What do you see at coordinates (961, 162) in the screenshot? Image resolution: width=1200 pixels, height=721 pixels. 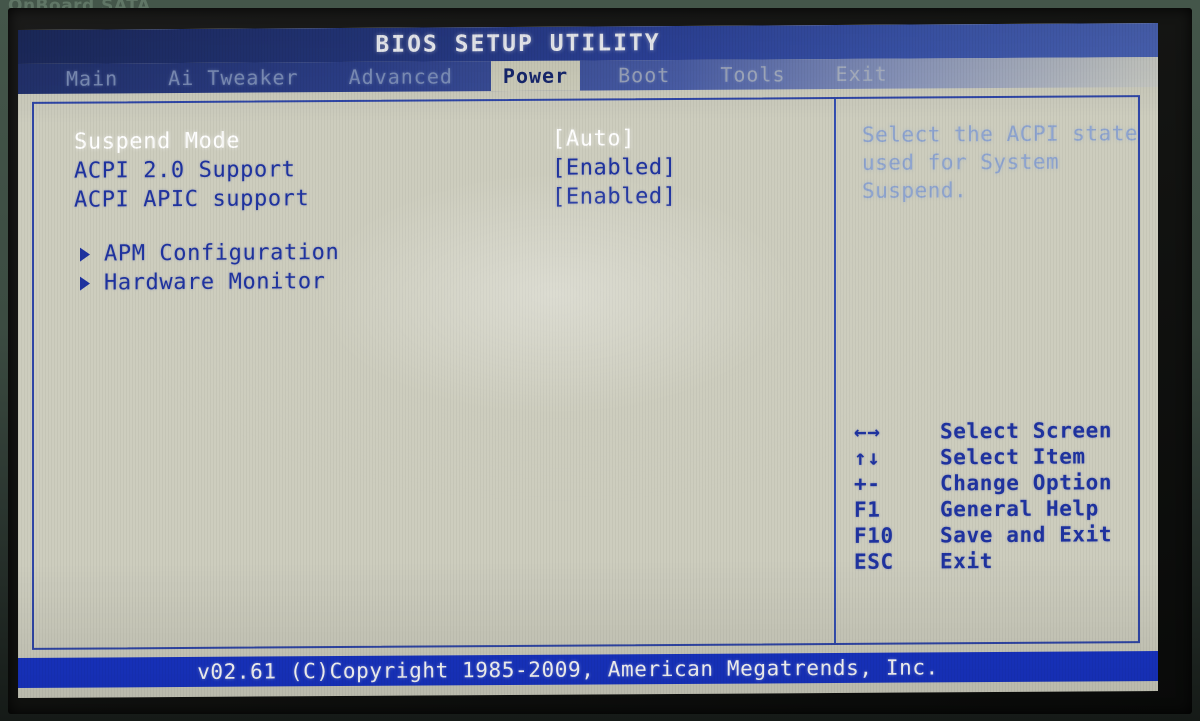 I see `help-line: used for System` at bounding box center [961, 162].